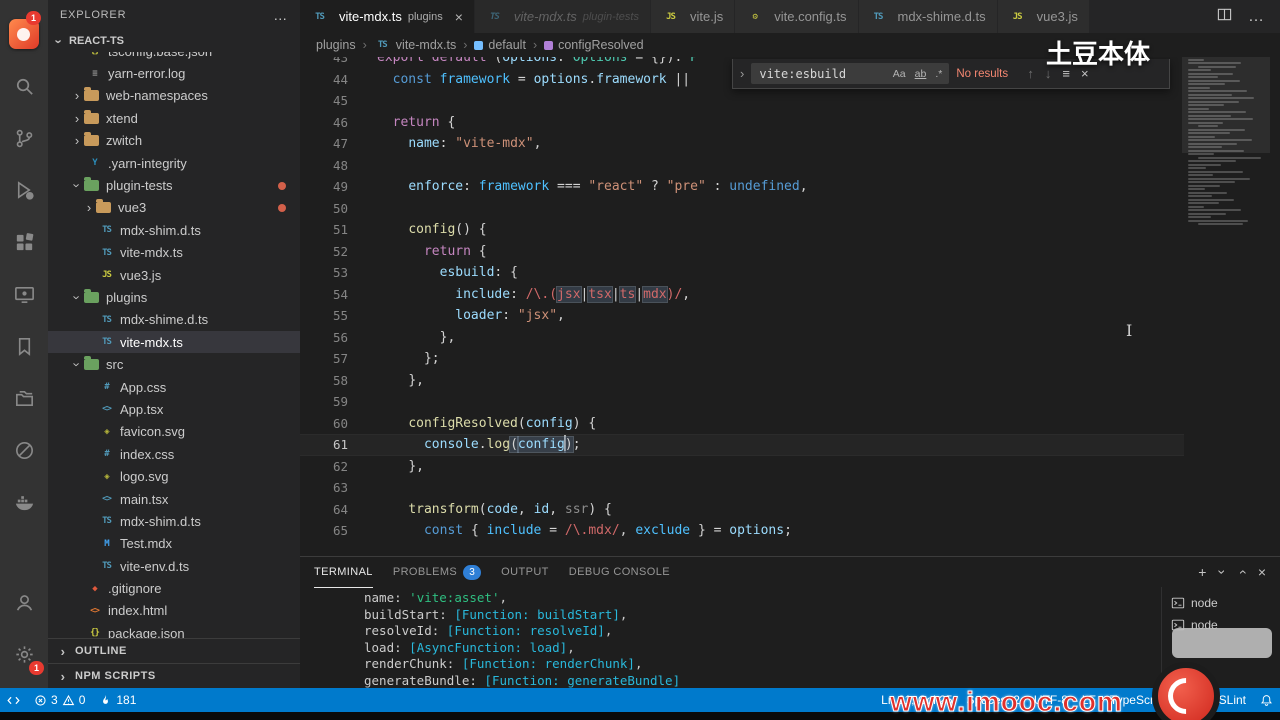 The width and height of the screenshot is (1280, 720). What do you see at coordinates (1227, 105) in the screenshot?
I see `minimap-slider` at bounding box center [1227, 105].